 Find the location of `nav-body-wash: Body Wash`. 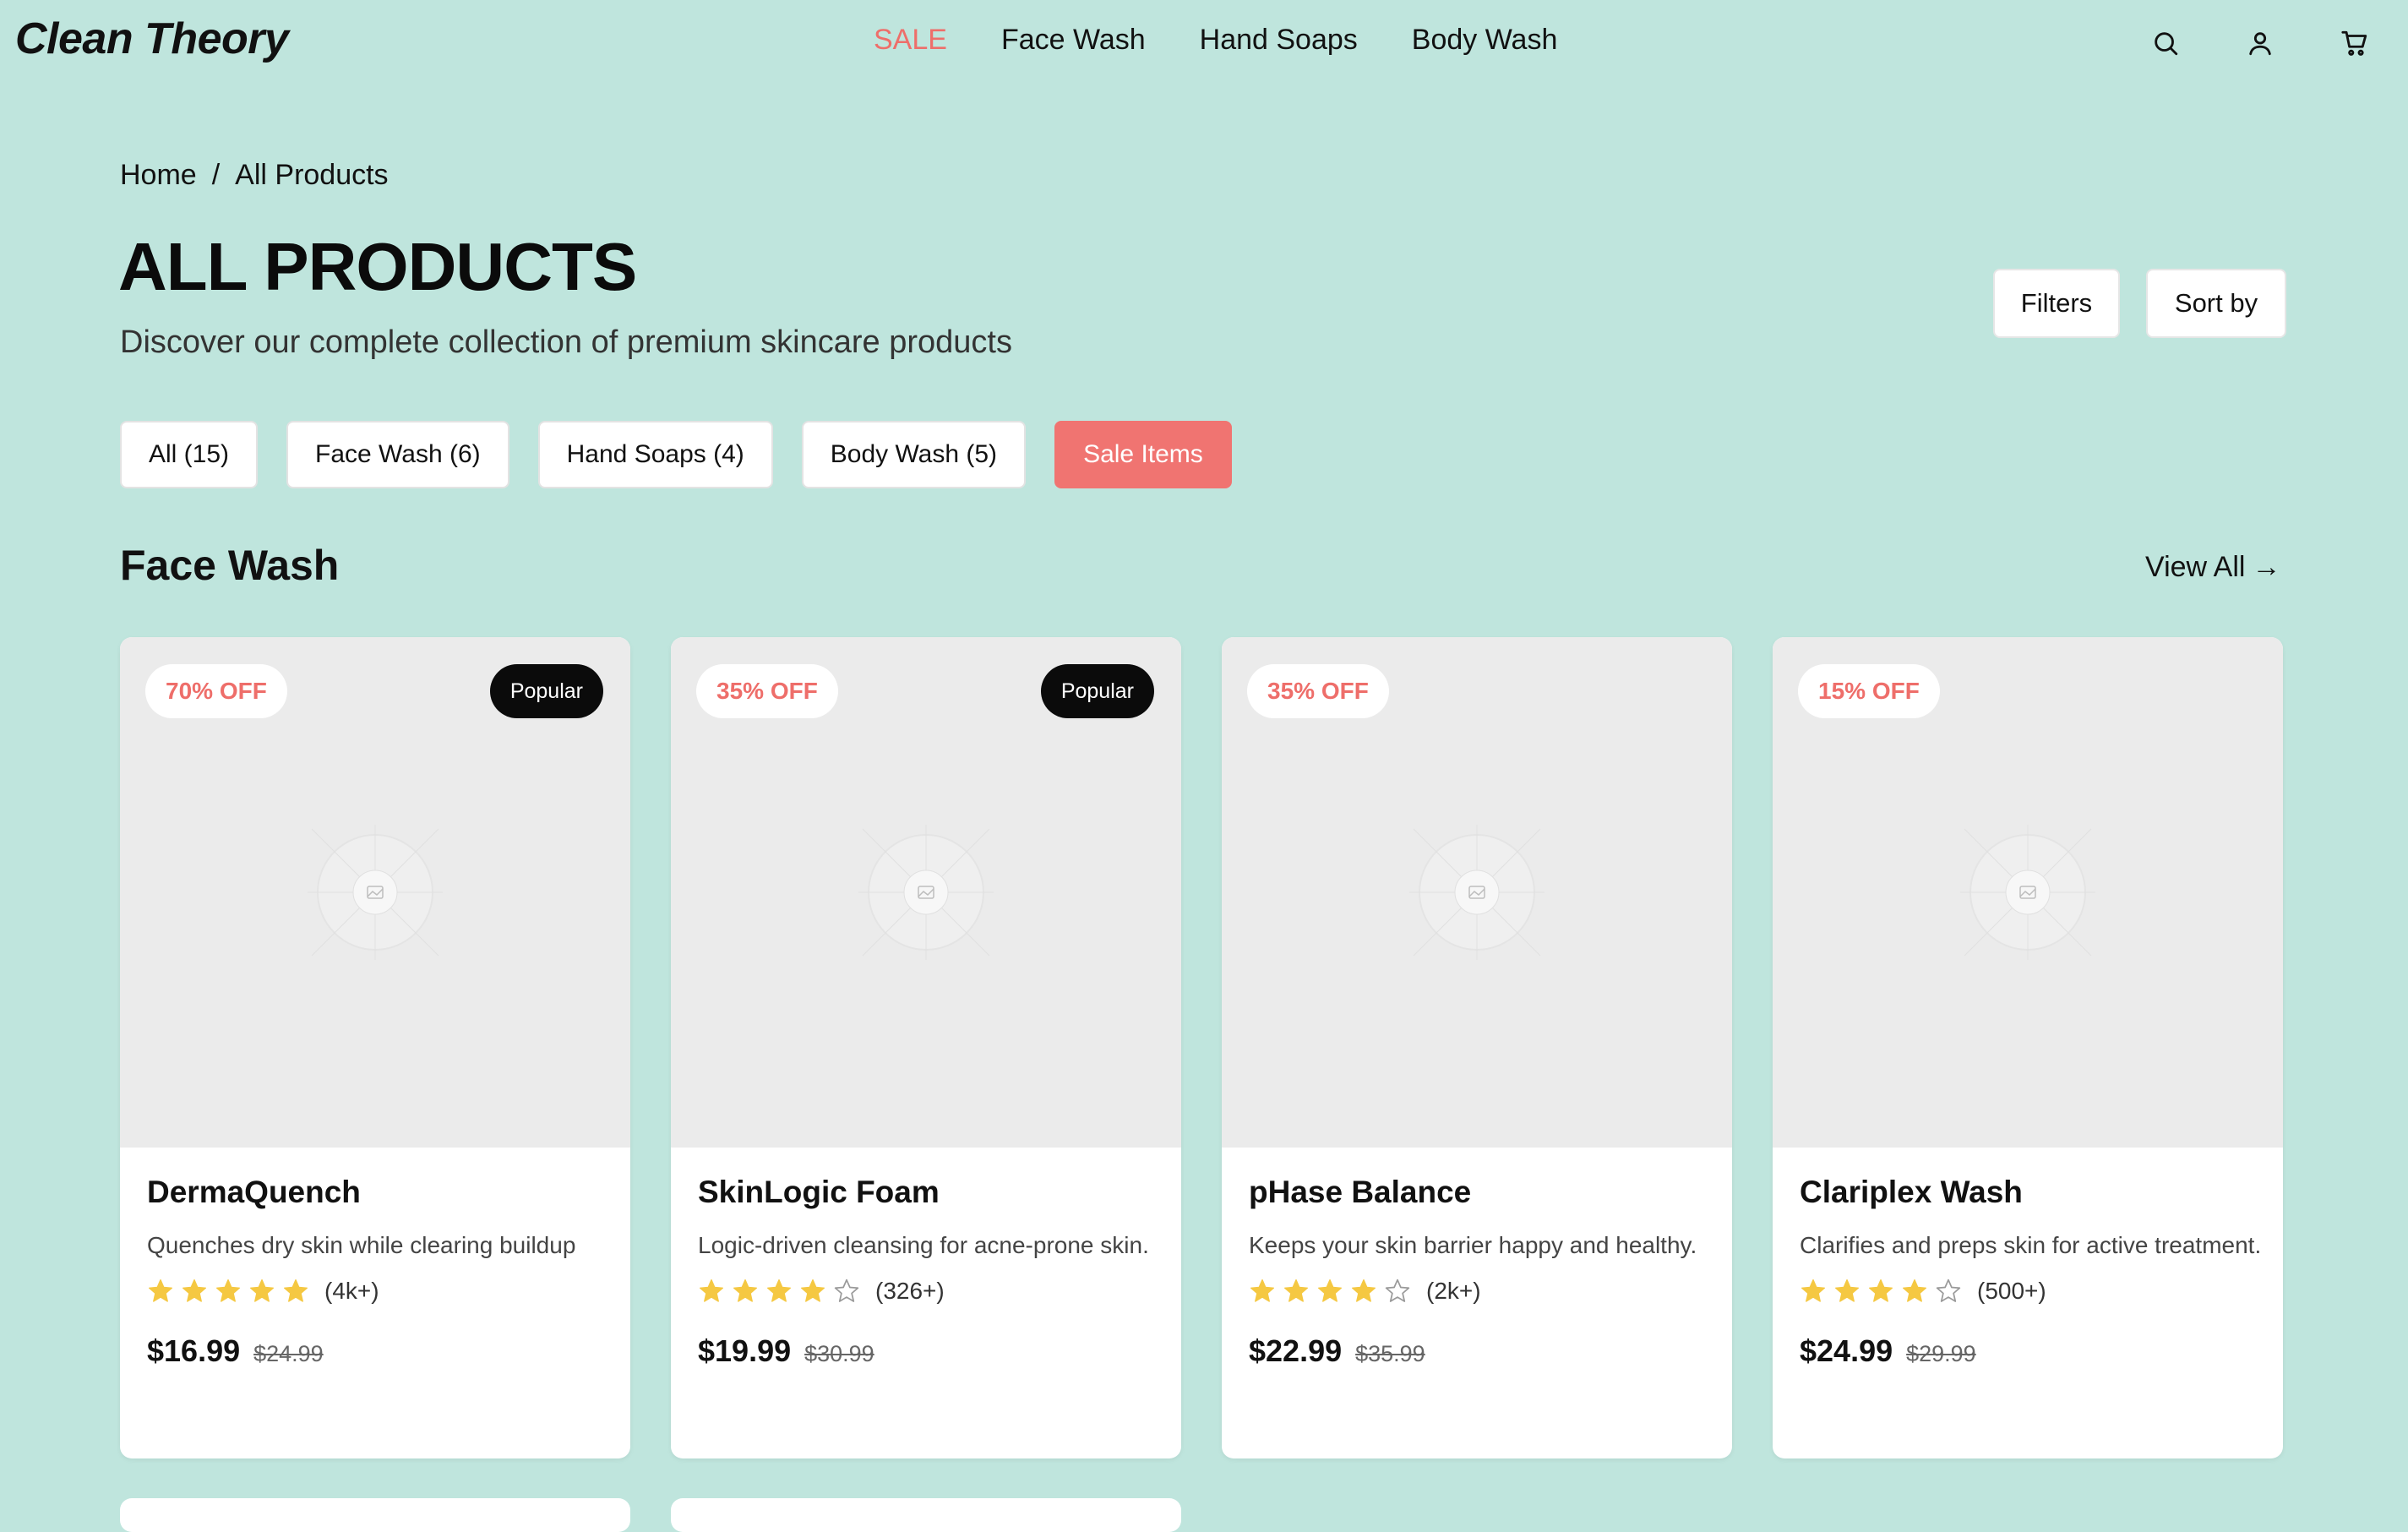

nav-body-wash: Body Wash is located at coordinates (1485, 40).